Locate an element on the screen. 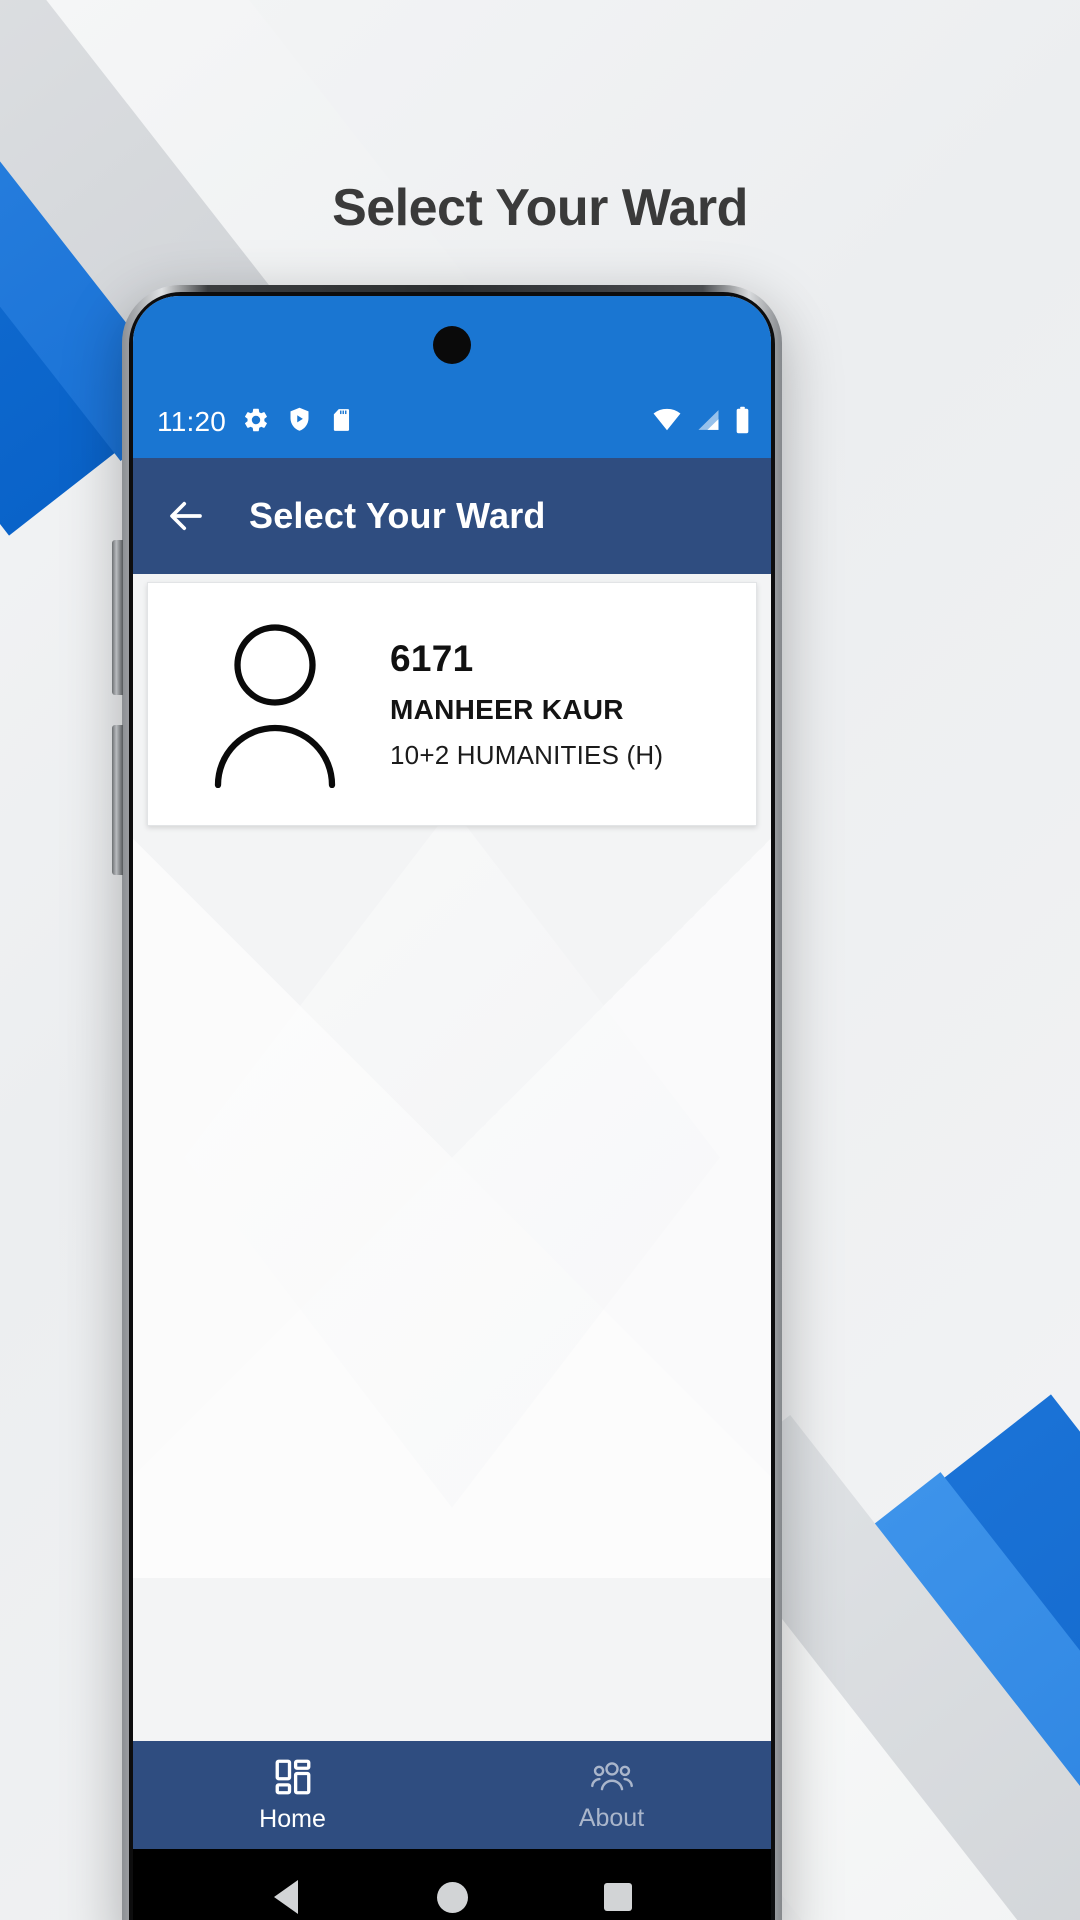  nav-item-about: About is located at coordinates (611, 1795).